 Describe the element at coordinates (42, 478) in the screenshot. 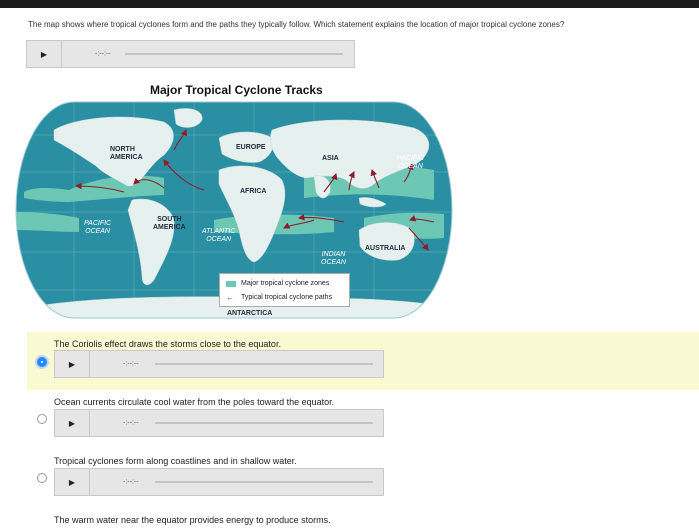

I see `choice-3-radio` at that location.